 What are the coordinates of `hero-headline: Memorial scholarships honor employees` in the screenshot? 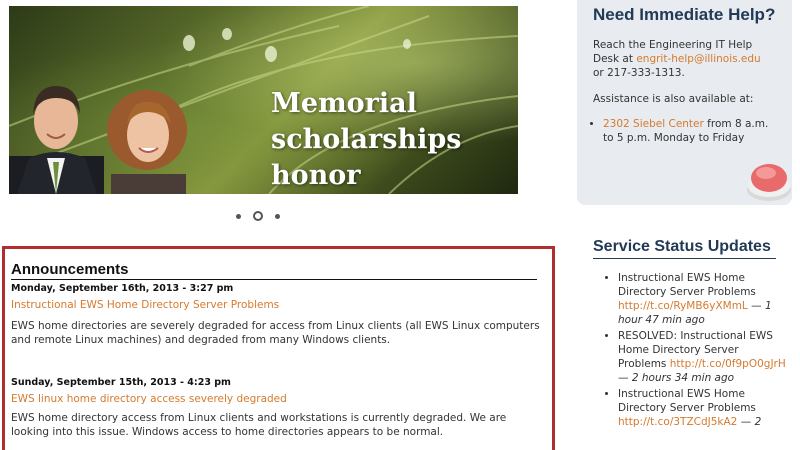 It's located at (393, 140).